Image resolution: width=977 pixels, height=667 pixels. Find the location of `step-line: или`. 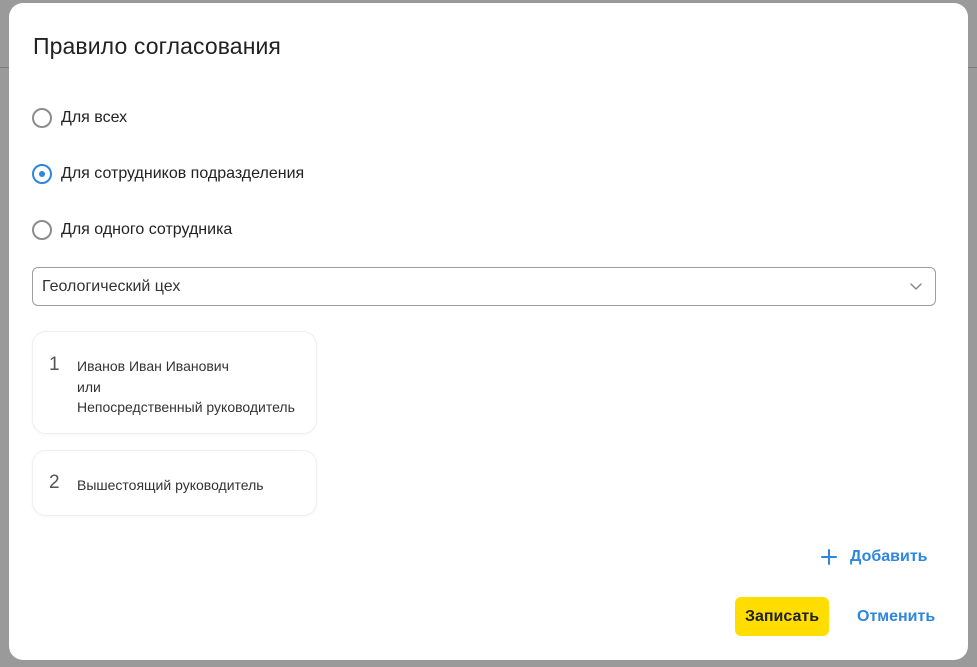

step-line: или is located at coordinates (89, 386).